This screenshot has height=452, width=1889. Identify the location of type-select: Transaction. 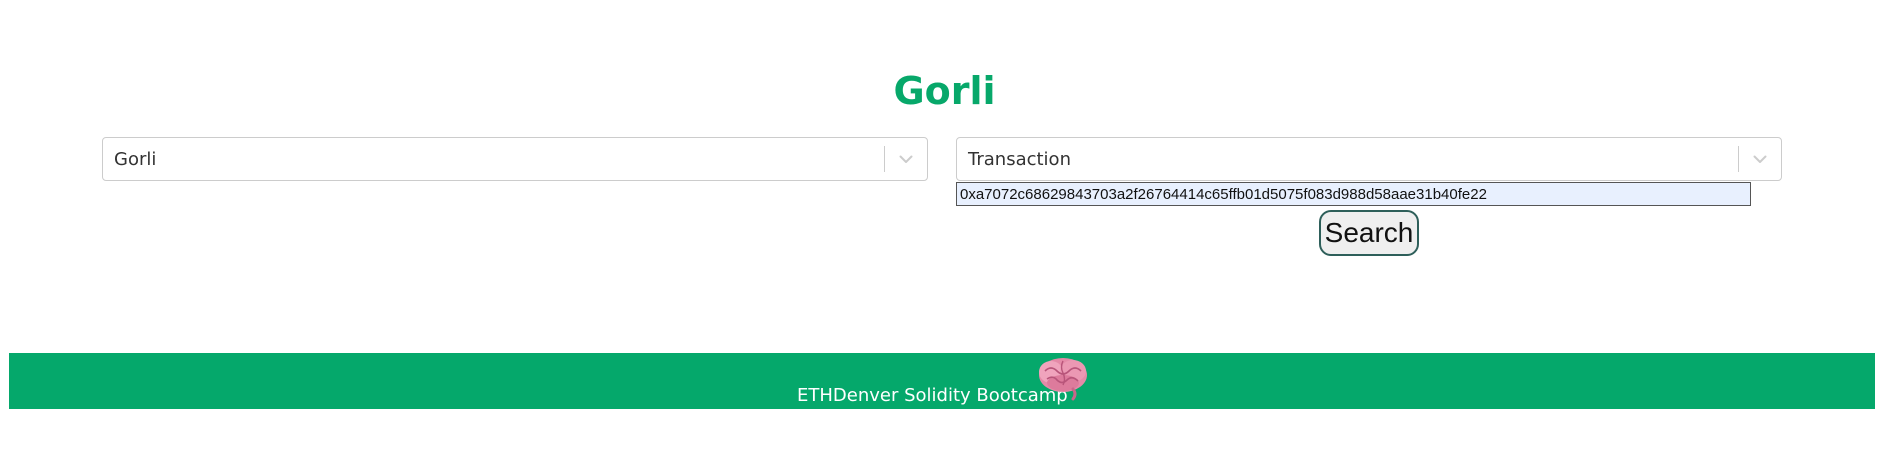
(1369, 159).